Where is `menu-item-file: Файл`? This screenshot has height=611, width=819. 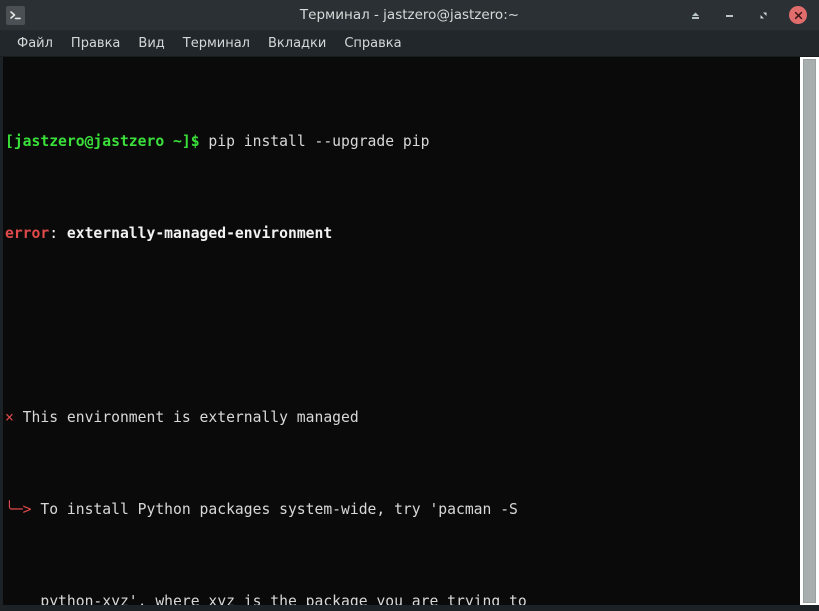 menu-item-file: Файл is located at coordinates (35, 43).